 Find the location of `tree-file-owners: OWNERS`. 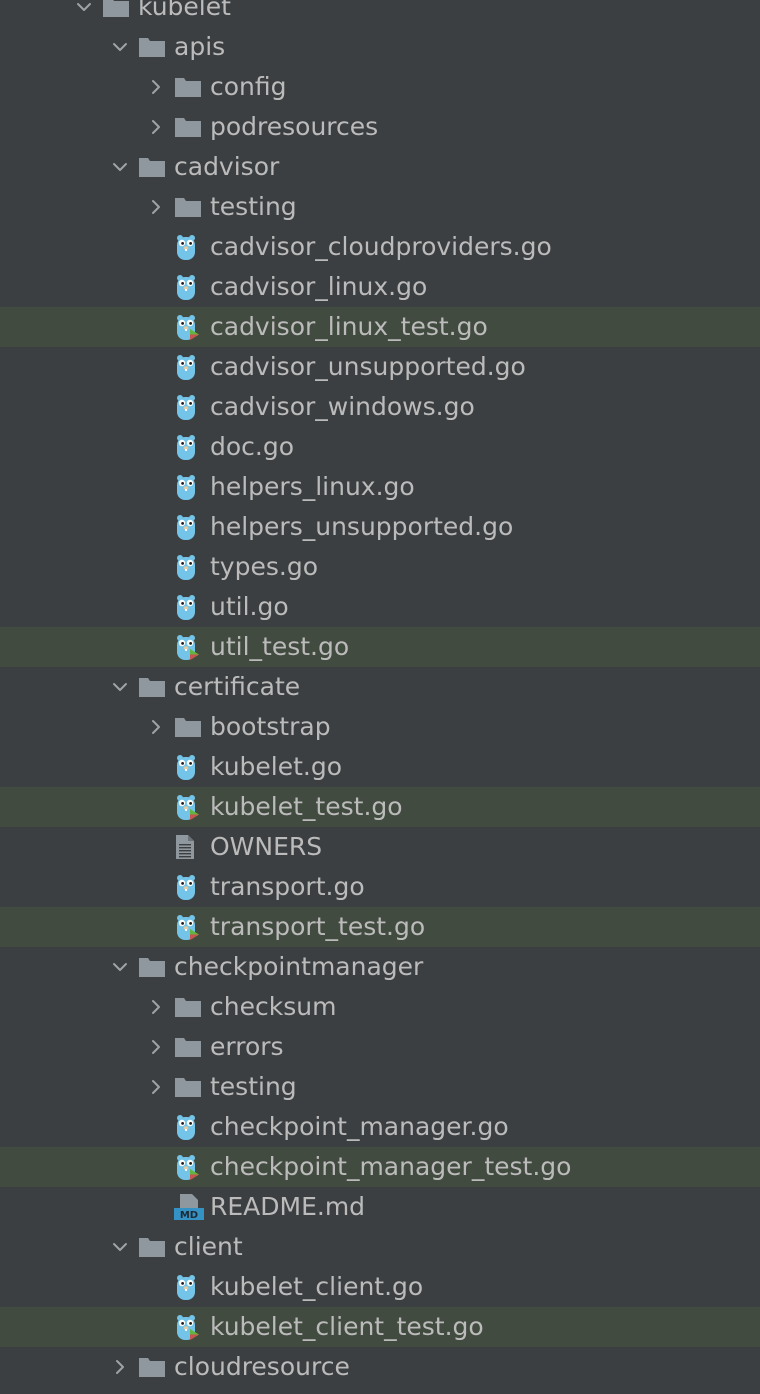

tree-file-owners: OWNERS is located at coordinates (380, 847).